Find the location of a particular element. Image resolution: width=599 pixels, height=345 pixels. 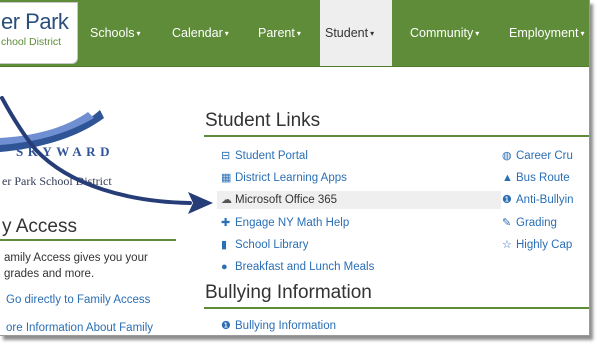

student-links-heading: Student Links is located at coordinates (263, 120).